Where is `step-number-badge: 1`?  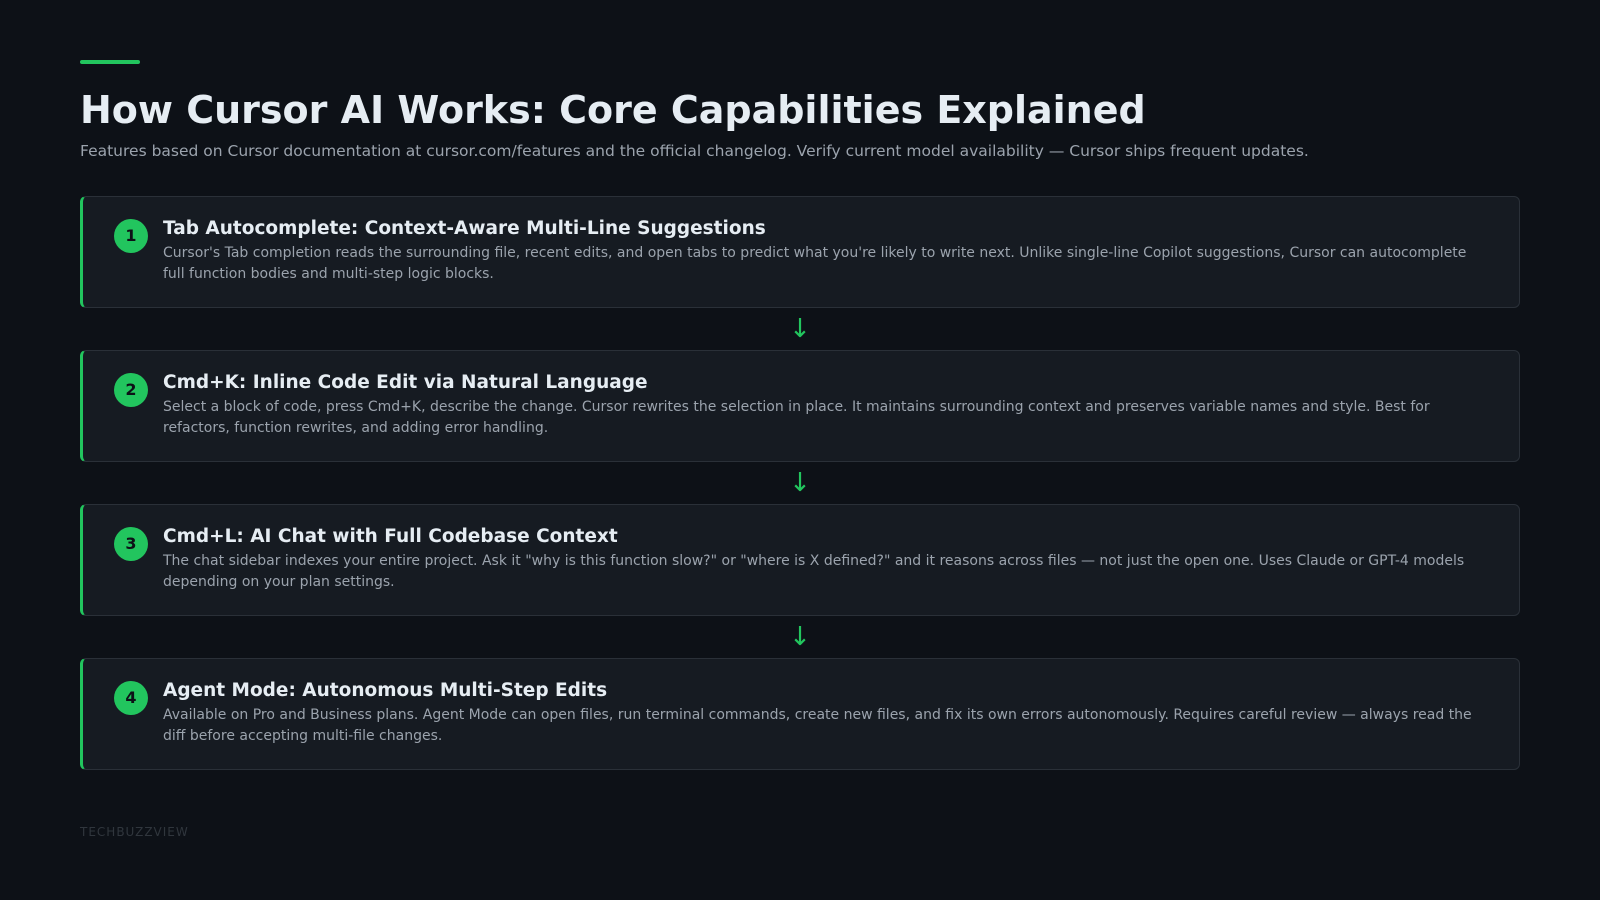
step-number-badge: 1 is located at coordinates (131, 236).